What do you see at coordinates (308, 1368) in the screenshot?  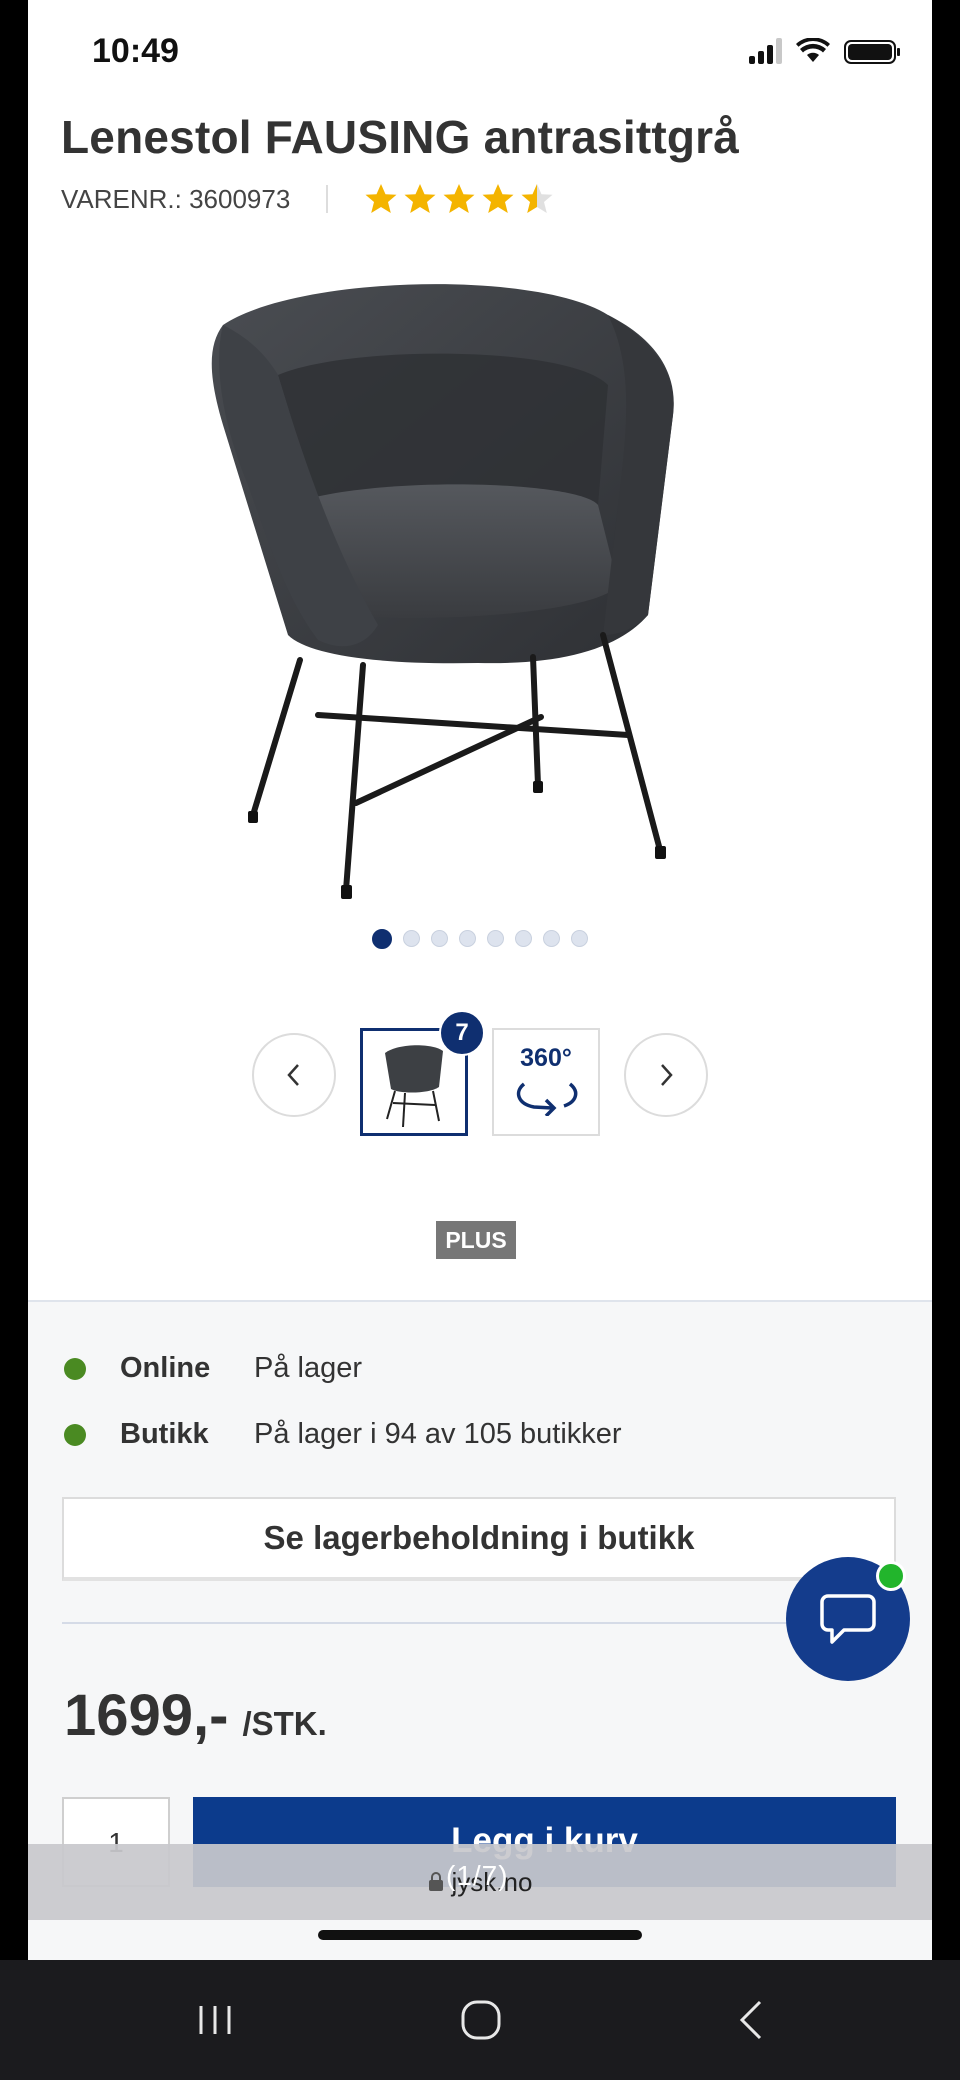 I see `stock-online-value: På lager` at bounding box center [308, 1368].